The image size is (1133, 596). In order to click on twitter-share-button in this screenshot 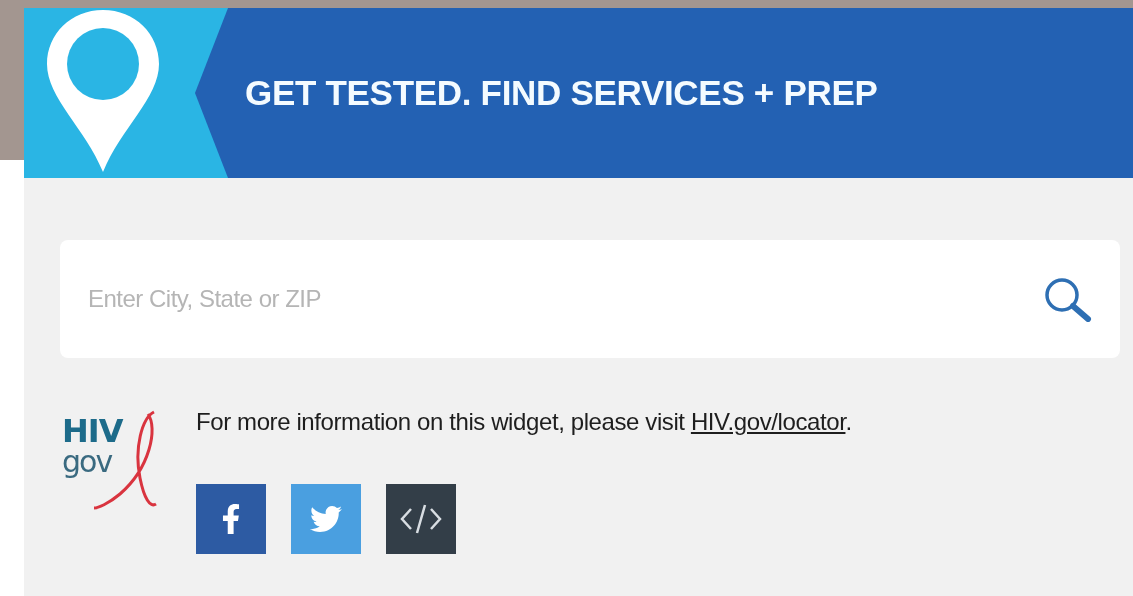, I will do `click(326, 519)`.